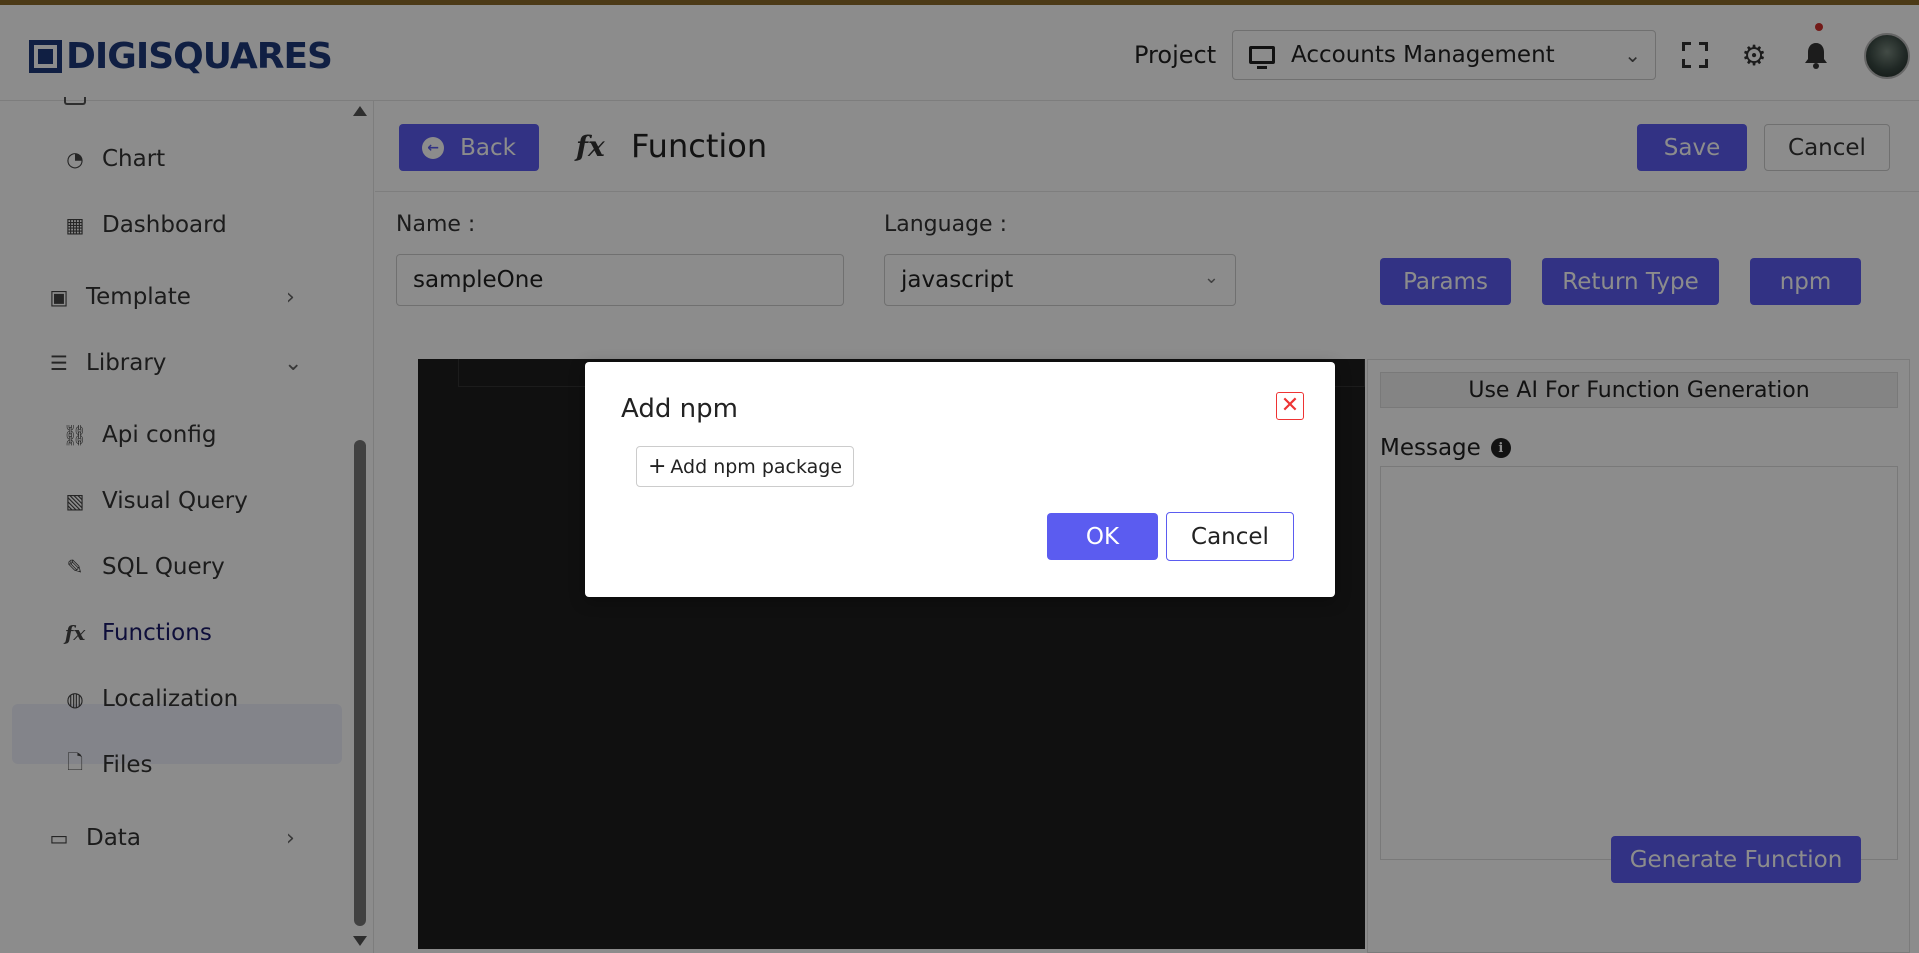 Image resolution: width=1919 pixels, height=953 pixels. I want to click on close-icon: ✕, so click(1290, 406).